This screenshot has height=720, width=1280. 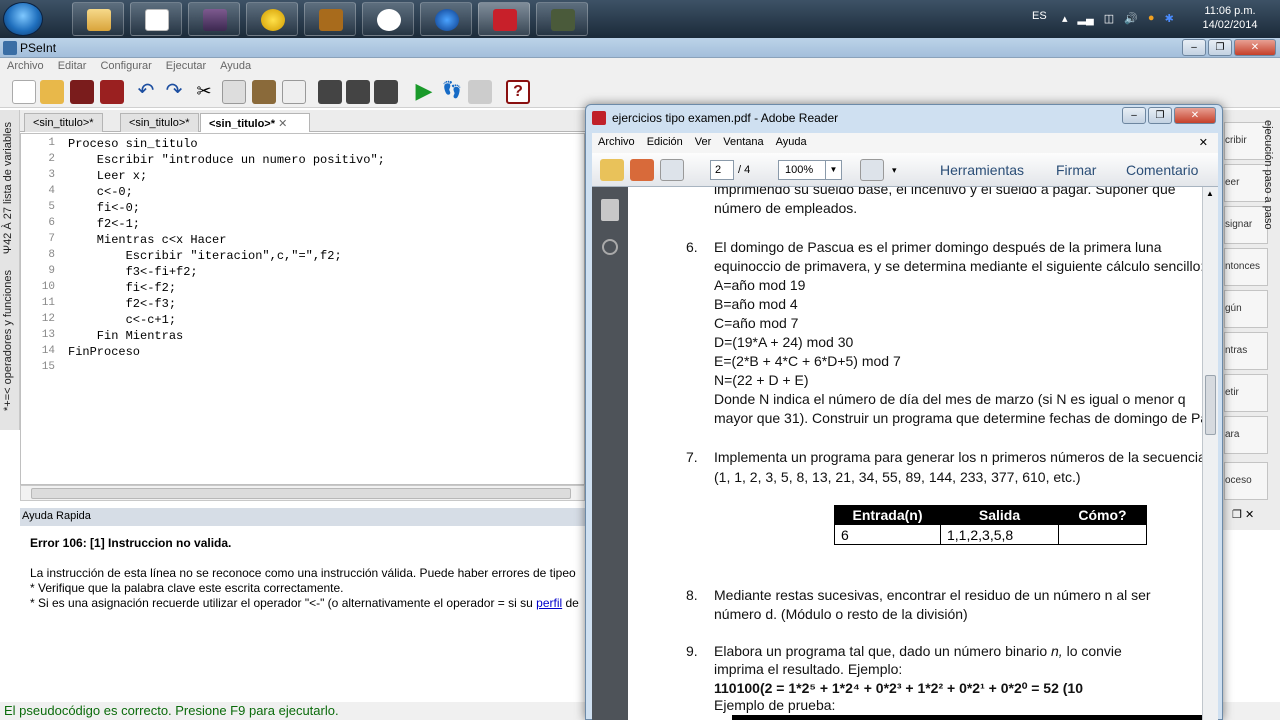 What do you see at coordinates (1162, 170) in the screenshot?
I see `comentario-link: Comentario` at bounding box center [1162, 170].